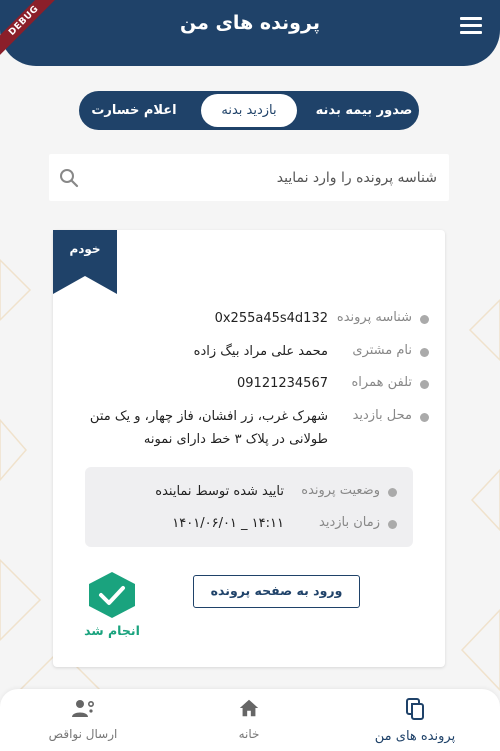 This screenshot has width=500, height=751. What do you see at coordinates (276, 591) in the screenshot?
I see `enter-case-button: ورود به صفحه پرونده` at bounding box center [276, 591].